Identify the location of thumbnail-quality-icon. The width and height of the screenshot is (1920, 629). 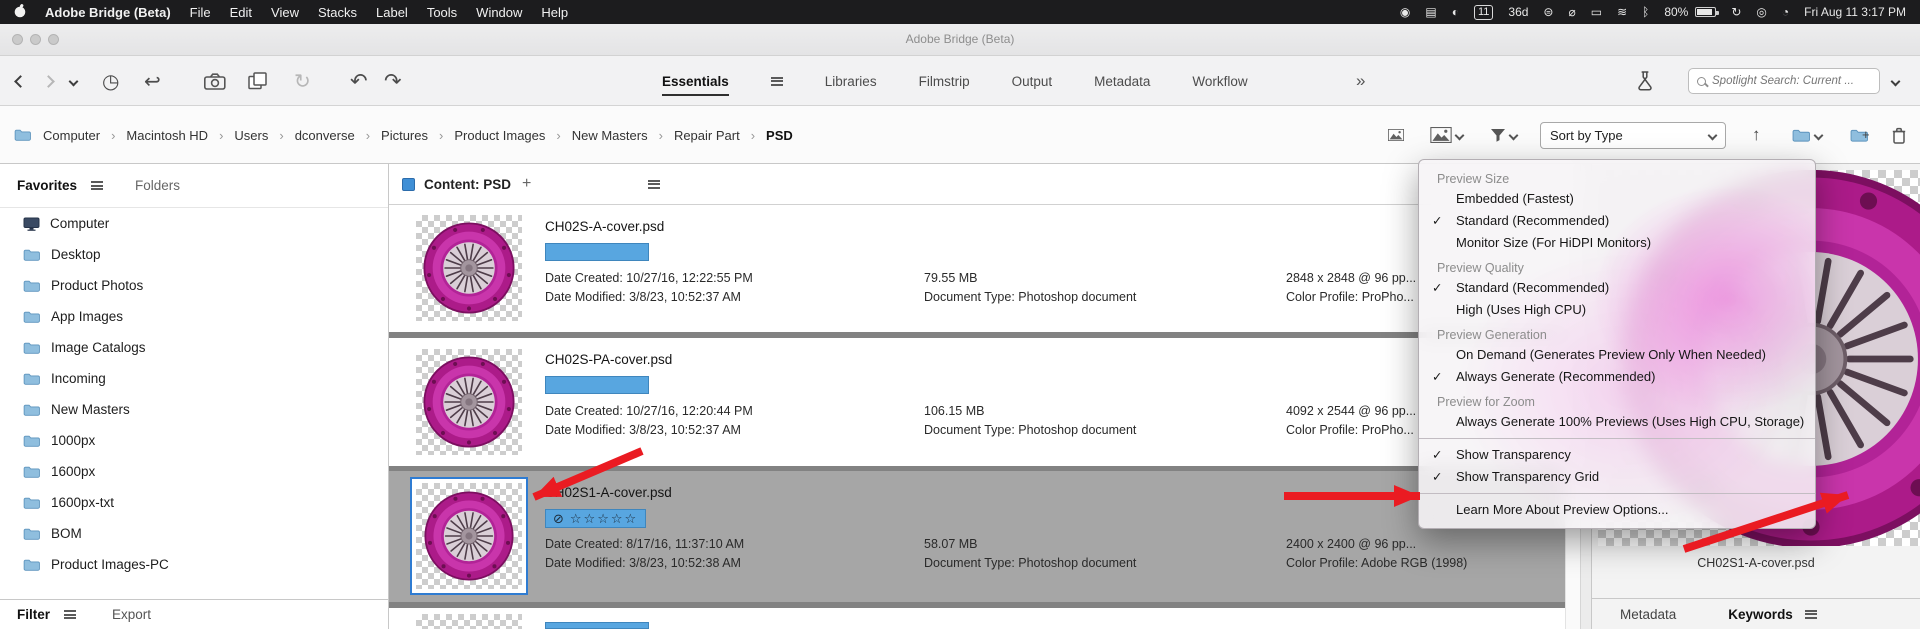
(1396, 135).